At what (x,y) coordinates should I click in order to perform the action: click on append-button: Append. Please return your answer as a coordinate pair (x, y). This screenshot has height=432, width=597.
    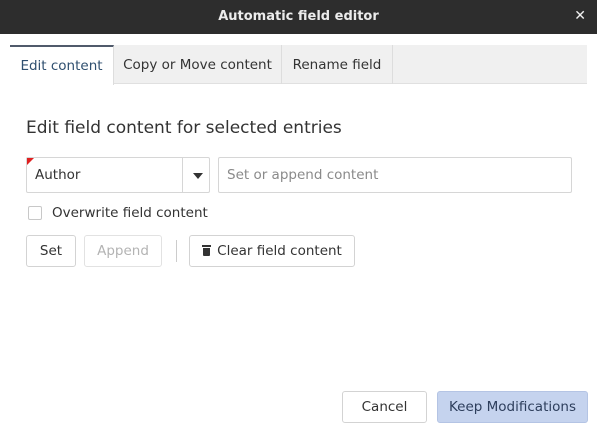
    Looking at the image, I should click on (123, 251).